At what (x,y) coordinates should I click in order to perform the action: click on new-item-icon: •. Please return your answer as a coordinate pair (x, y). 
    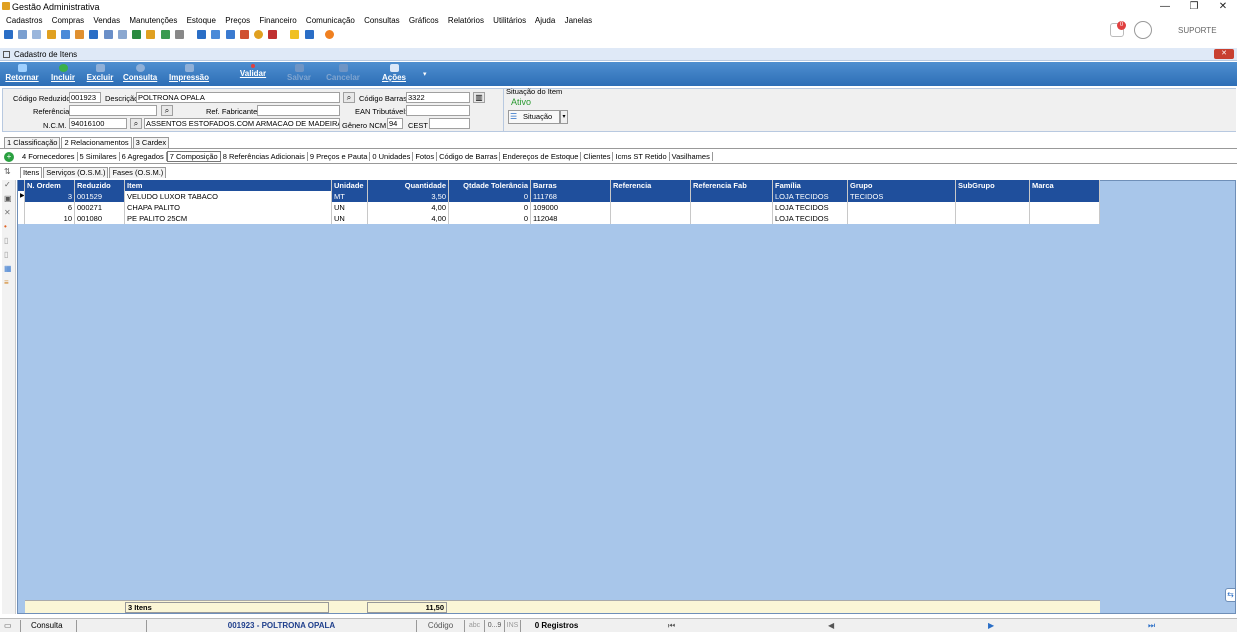
    Looking at the image, I should click on (8, 226).